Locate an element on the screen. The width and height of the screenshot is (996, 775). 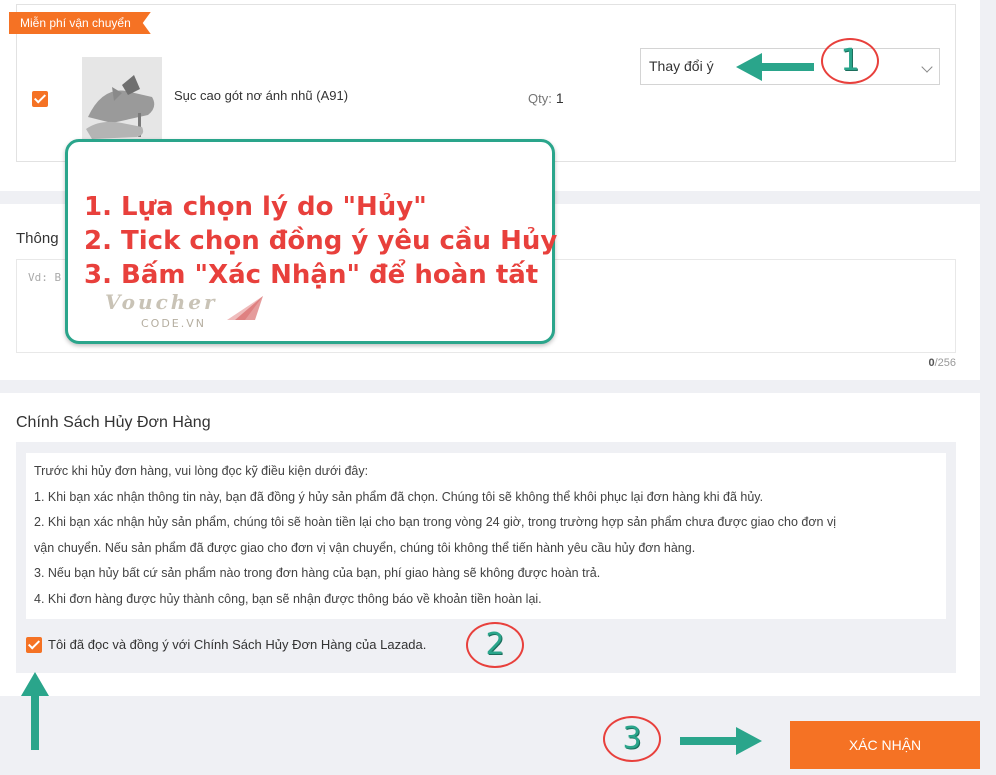
qty-value: 1 is located at coordinates (559, 98).